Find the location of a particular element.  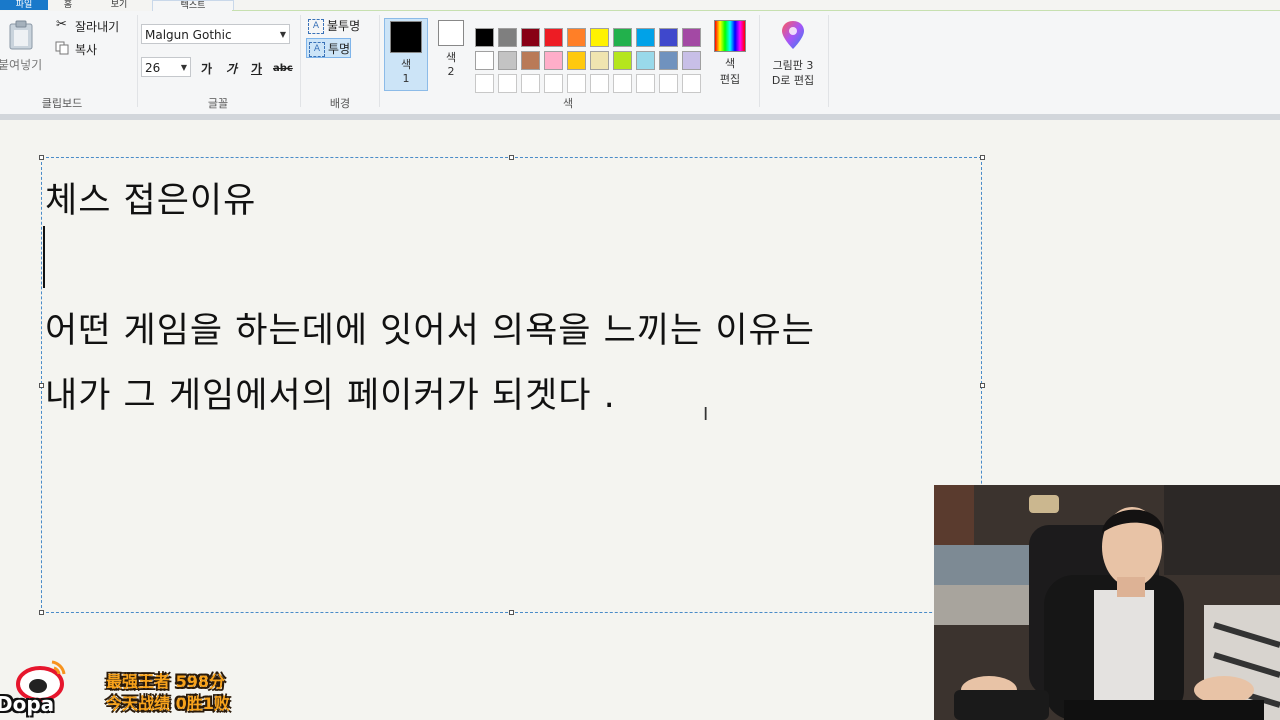

ibeam-cursor-icon: I is located at coordinates (706, 414).